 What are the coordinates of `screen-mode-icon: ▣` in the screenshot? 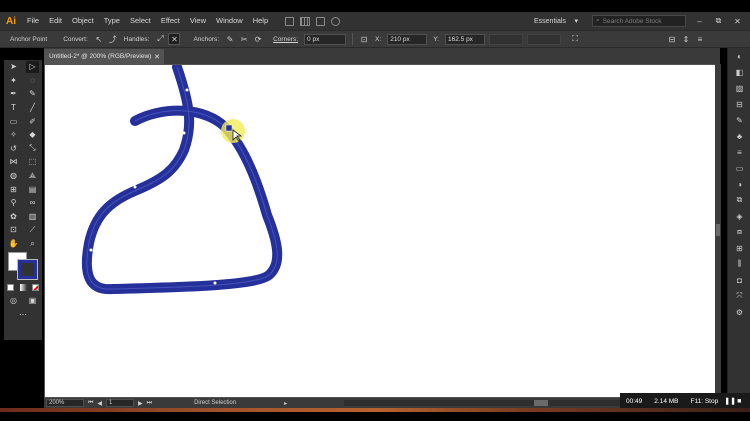 It's located at (32, 301).